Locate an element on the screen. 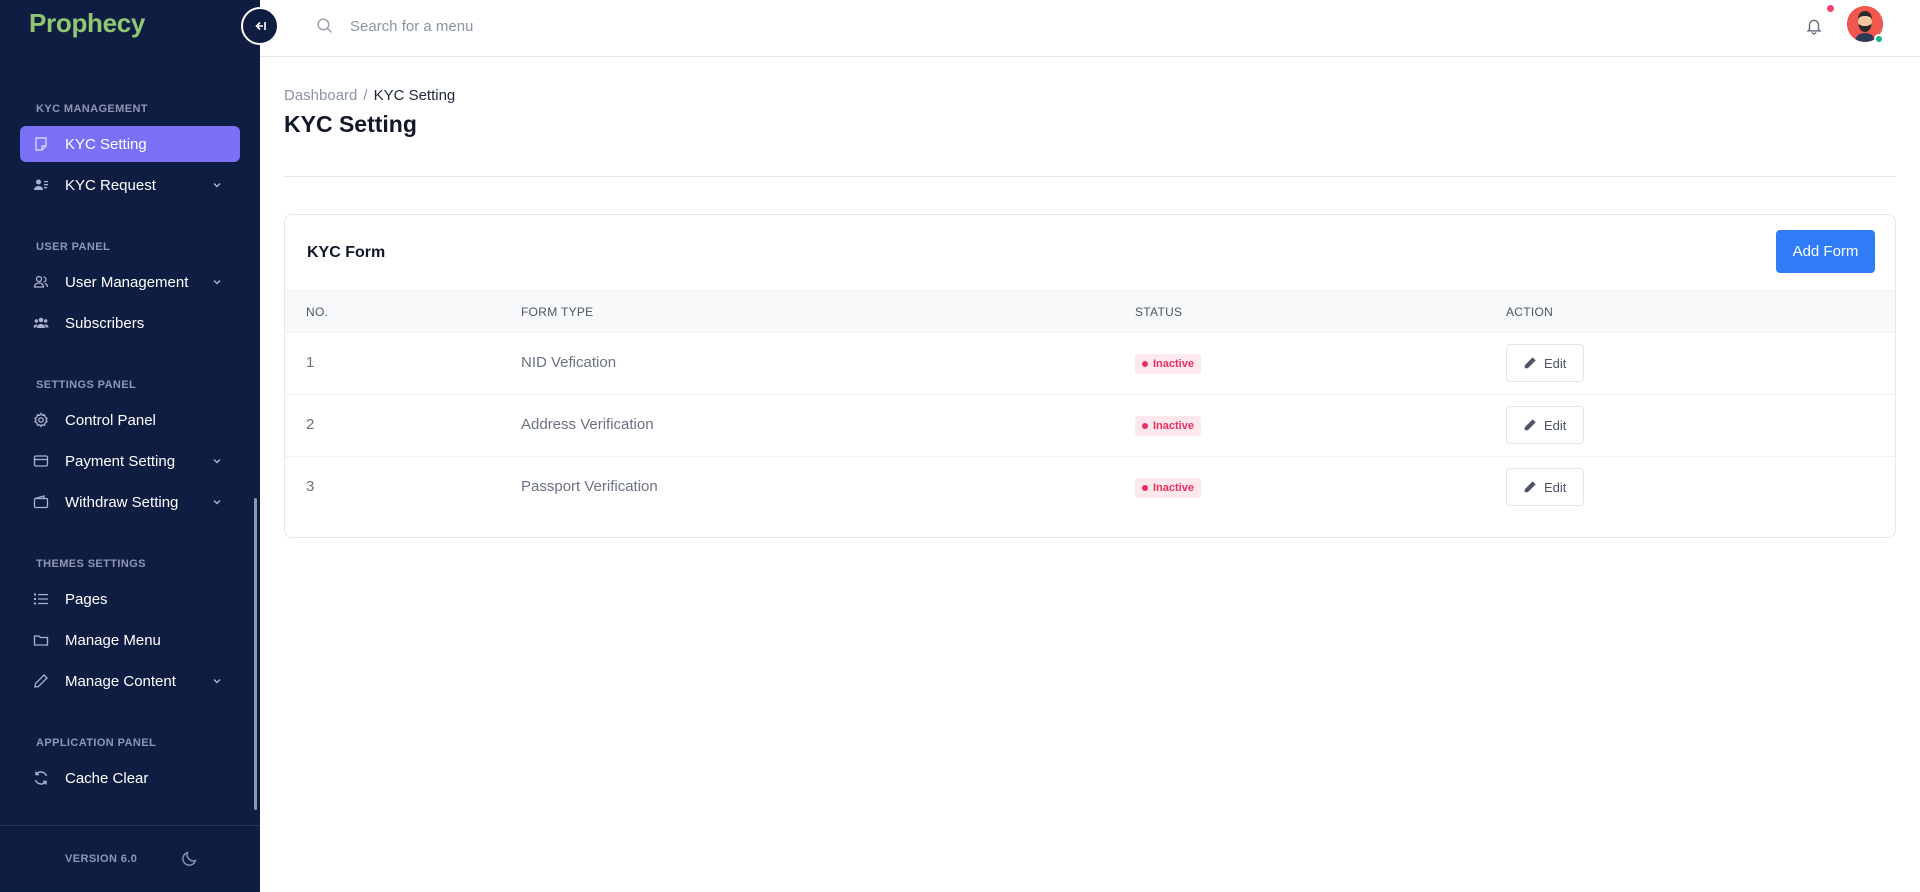 The width and height of the screenshot is (1920, 892). version-label: VERSION 6.0 is located at coordinates (101, 859).